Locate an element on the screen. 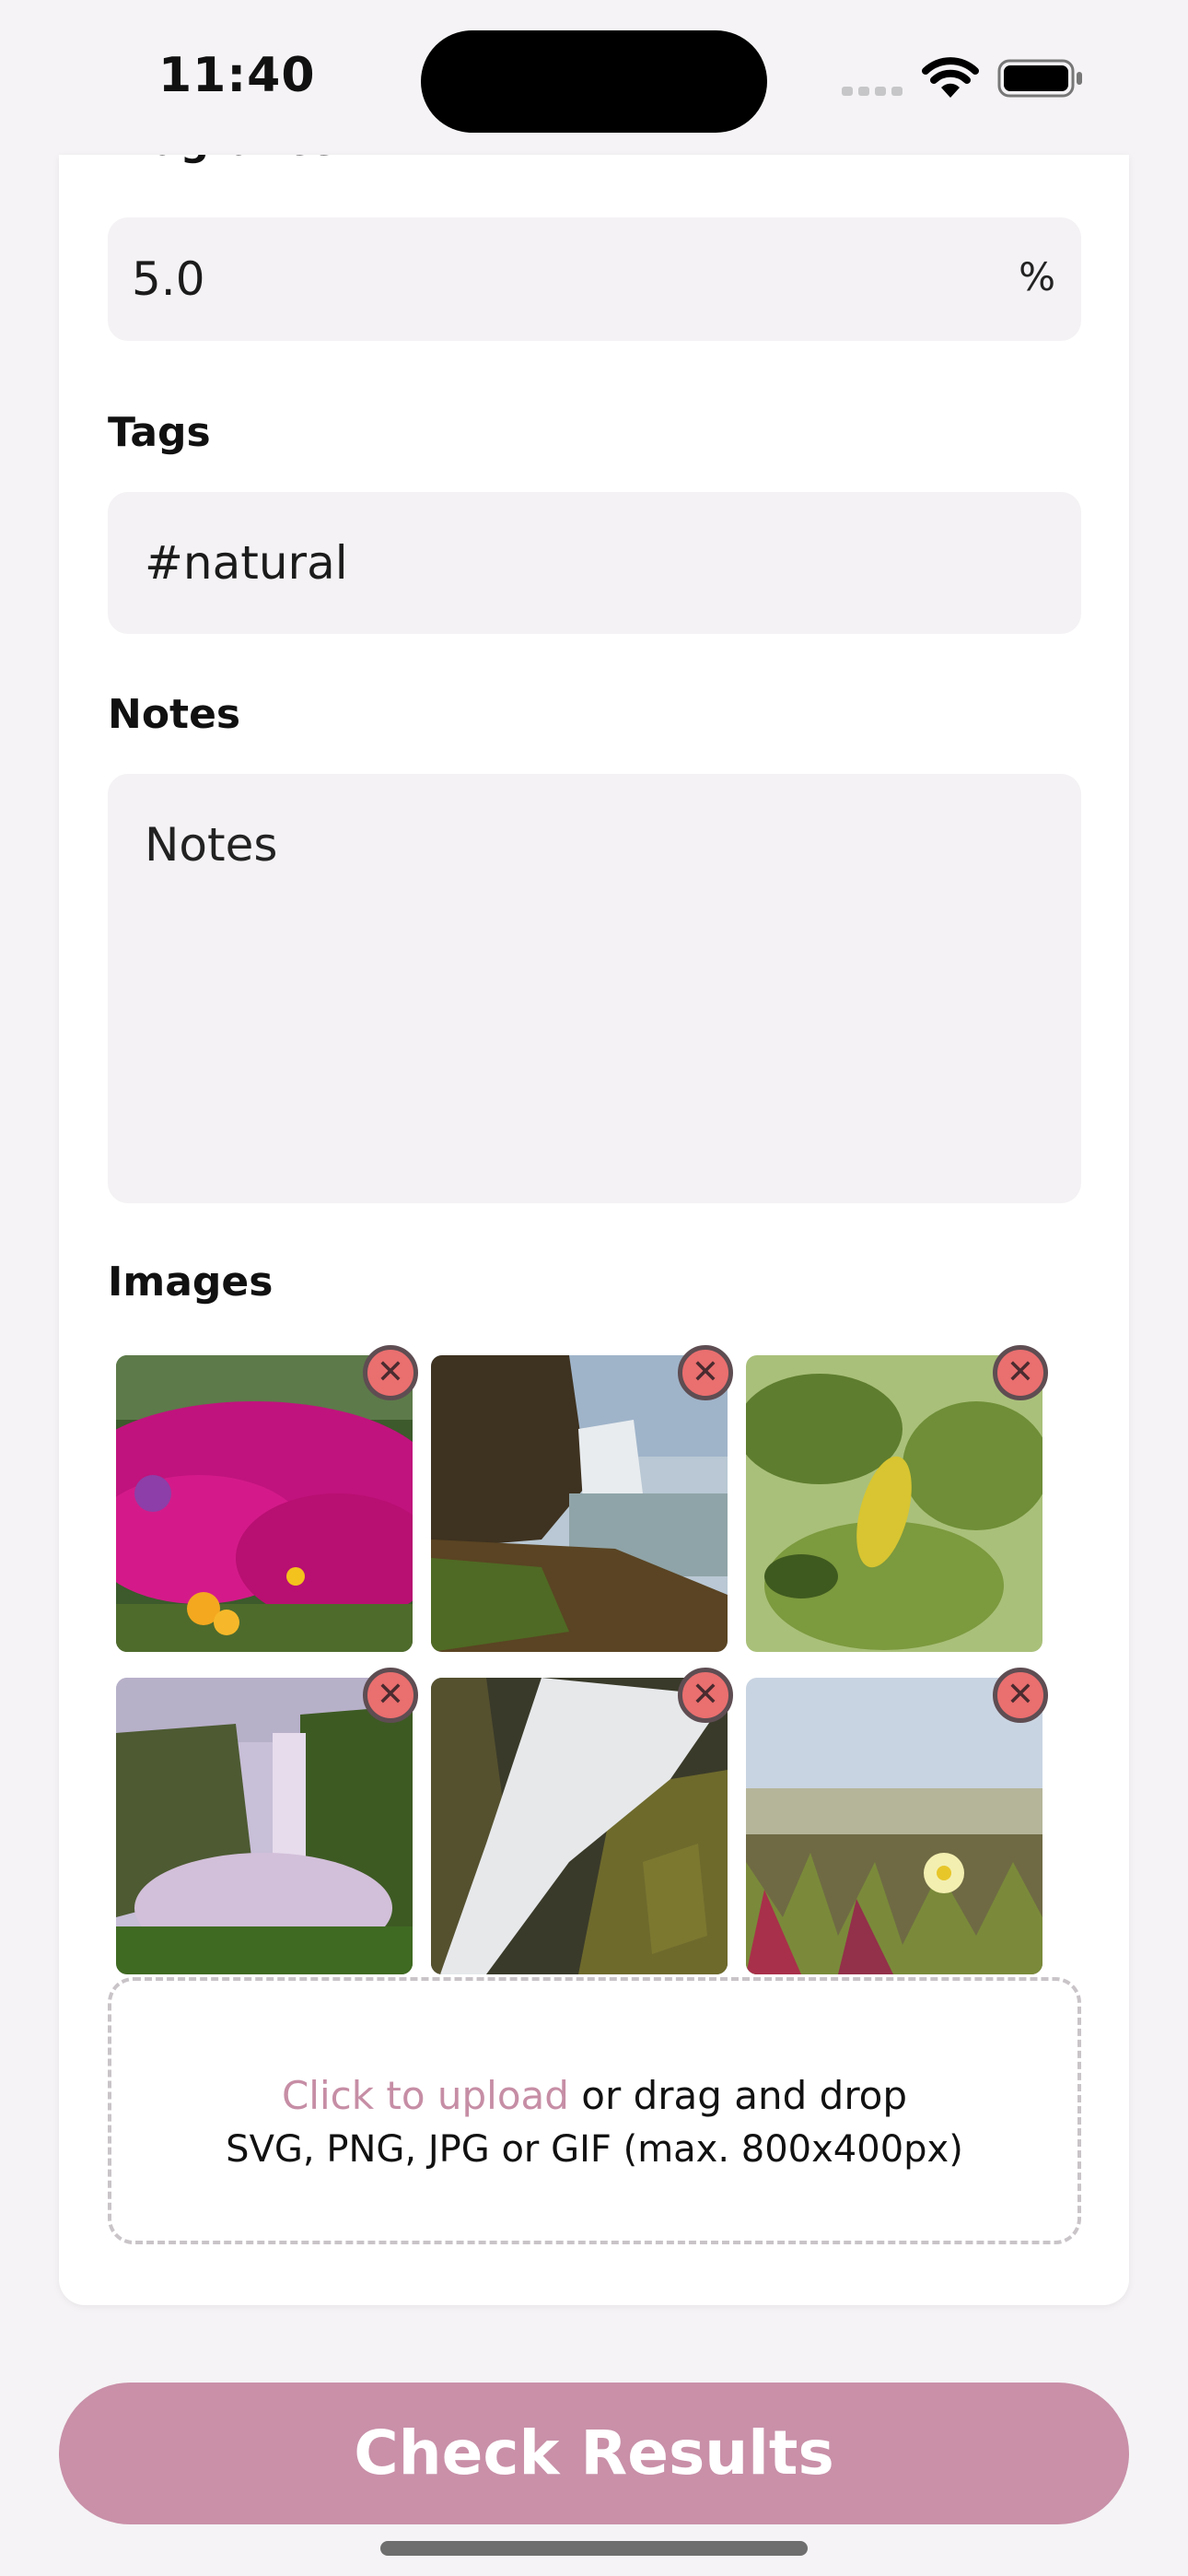 The height and width of the screenshot is (2576, 1188). leaves-photo-icon is located at coordinates (894, 1503).